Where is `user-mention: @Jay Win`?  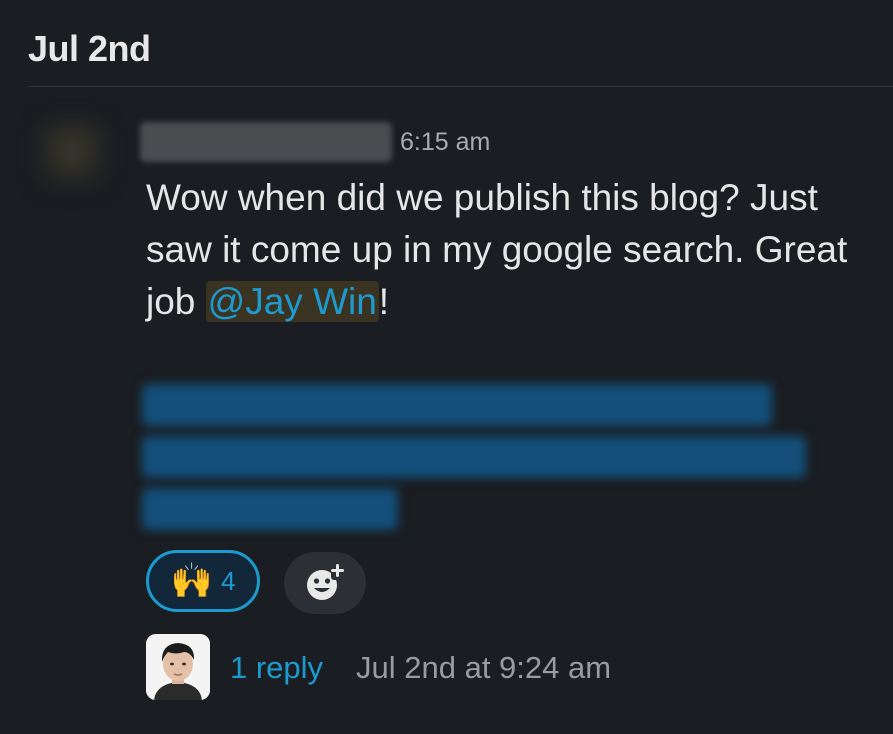
user-mention: @Jay Win is located at coordinates (292, 301).